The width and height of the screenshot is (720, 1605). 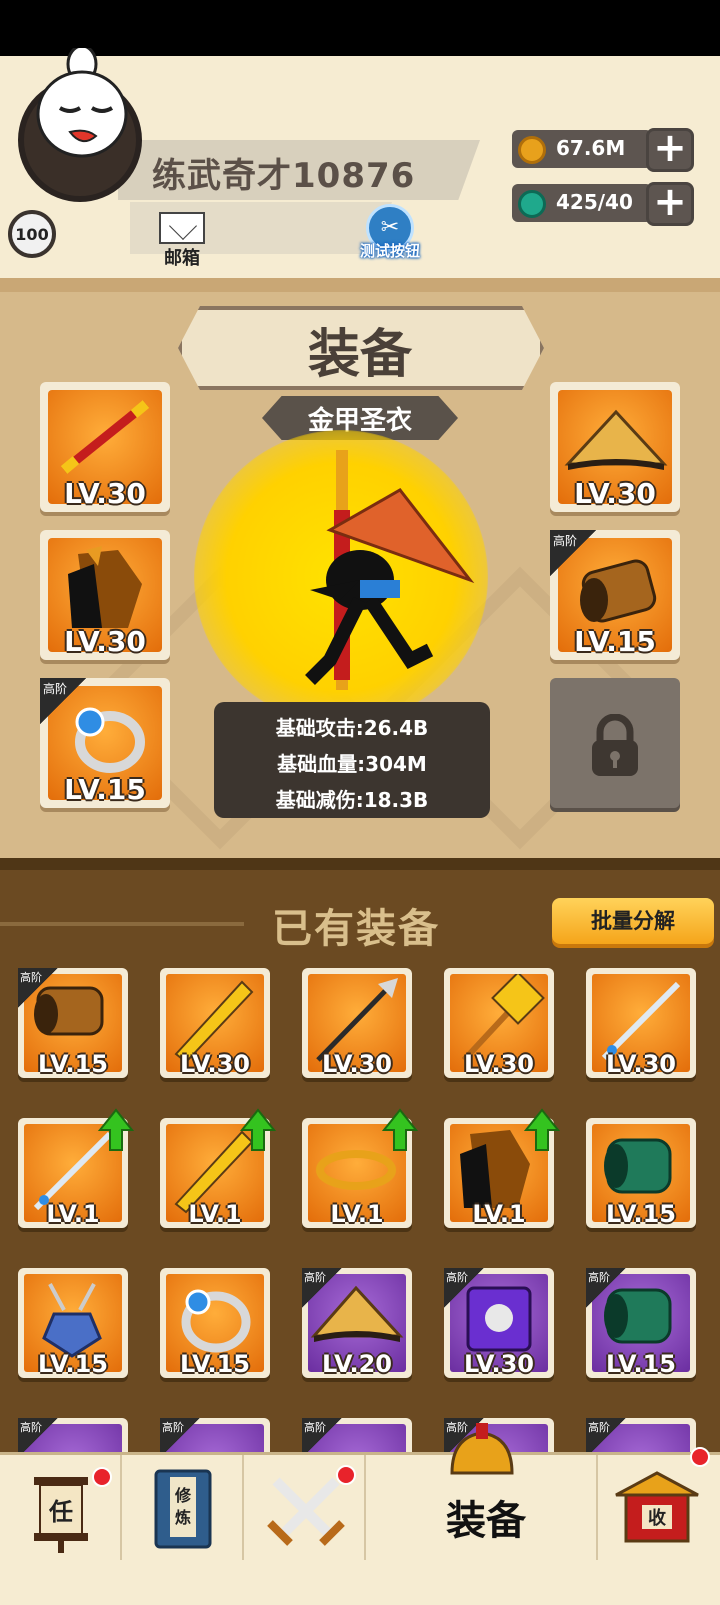 What do you see at coordinates (352, 728) in the screenshot?
I see `stat-attack: 基础攻击:26.4B` at bounding box center [352, 728].